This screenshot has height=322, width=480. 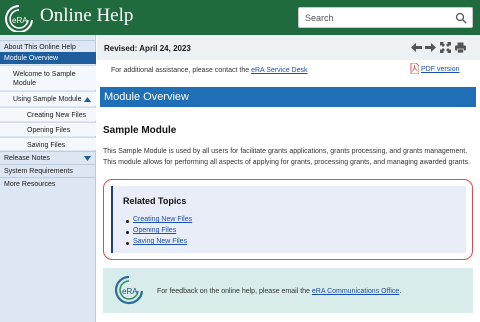 What do you see at coordinates (44, 79) in the screenshot?
I see `sidebar-item-label: Welcome to Sample Module` at bounding box center [44, 79].